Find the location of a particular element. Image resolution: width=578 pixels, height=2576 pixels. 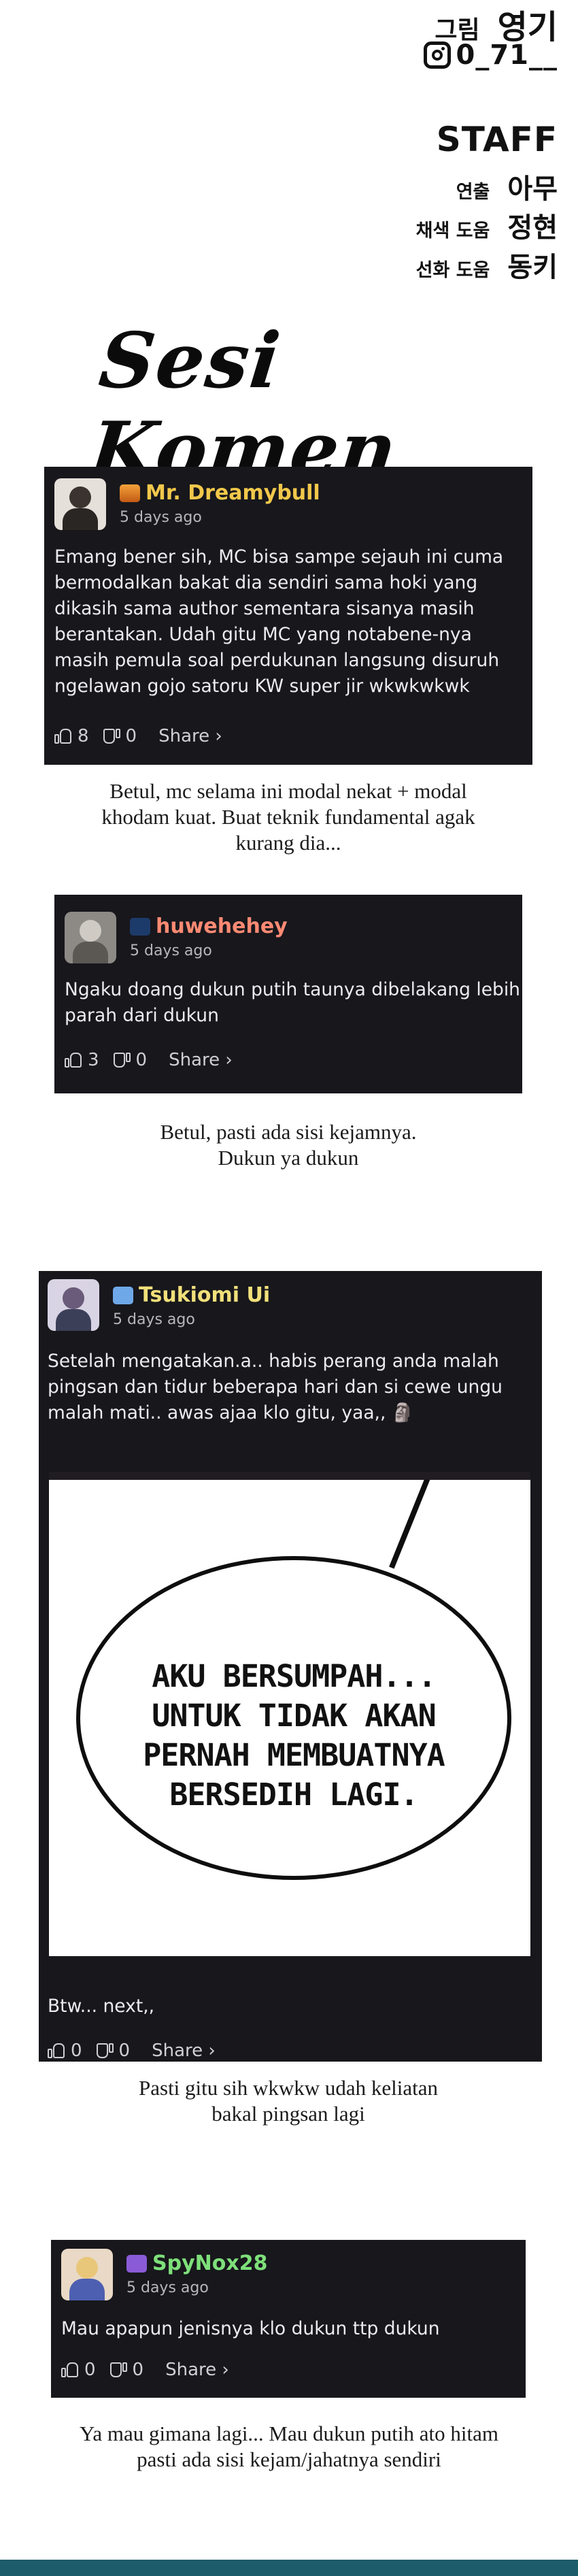

credit-line-name: 동키 is located at coordinates (533, 268).